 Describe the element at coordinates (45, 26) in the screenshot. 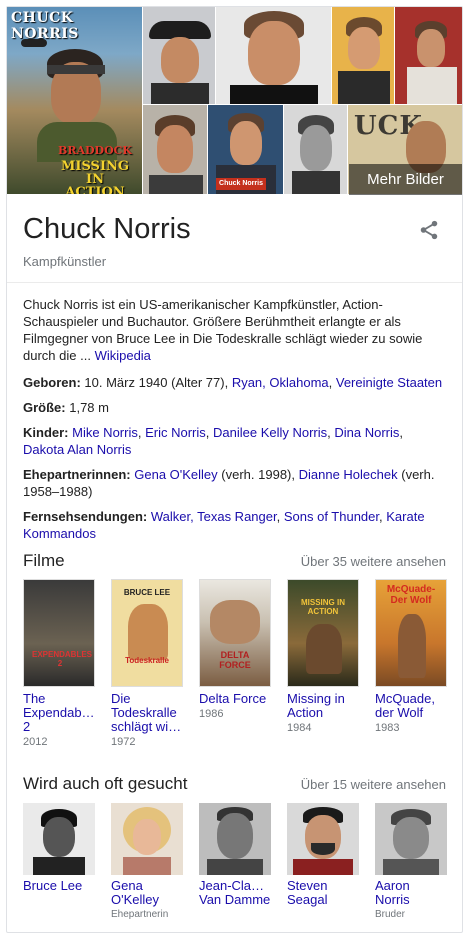

I see `poster-title: CHUCK NORRIS` at that location.